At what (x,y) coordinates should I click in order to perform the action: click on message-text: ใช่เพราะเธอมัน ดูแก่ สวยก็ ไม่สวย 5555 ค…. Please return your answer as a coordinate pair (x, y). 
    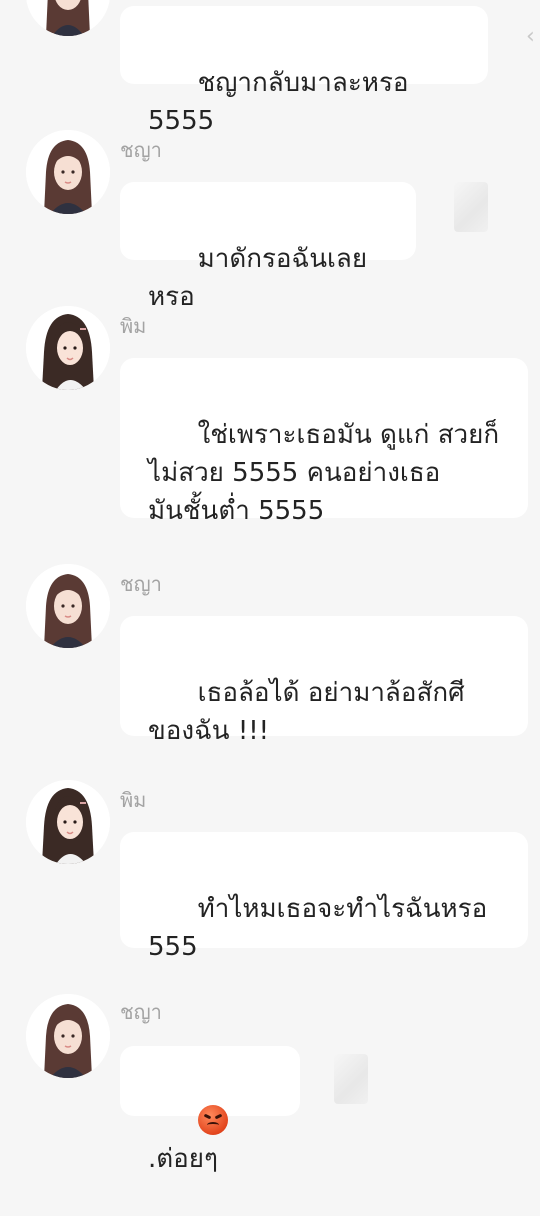
    Looking at the image, I should click on (324, 473).